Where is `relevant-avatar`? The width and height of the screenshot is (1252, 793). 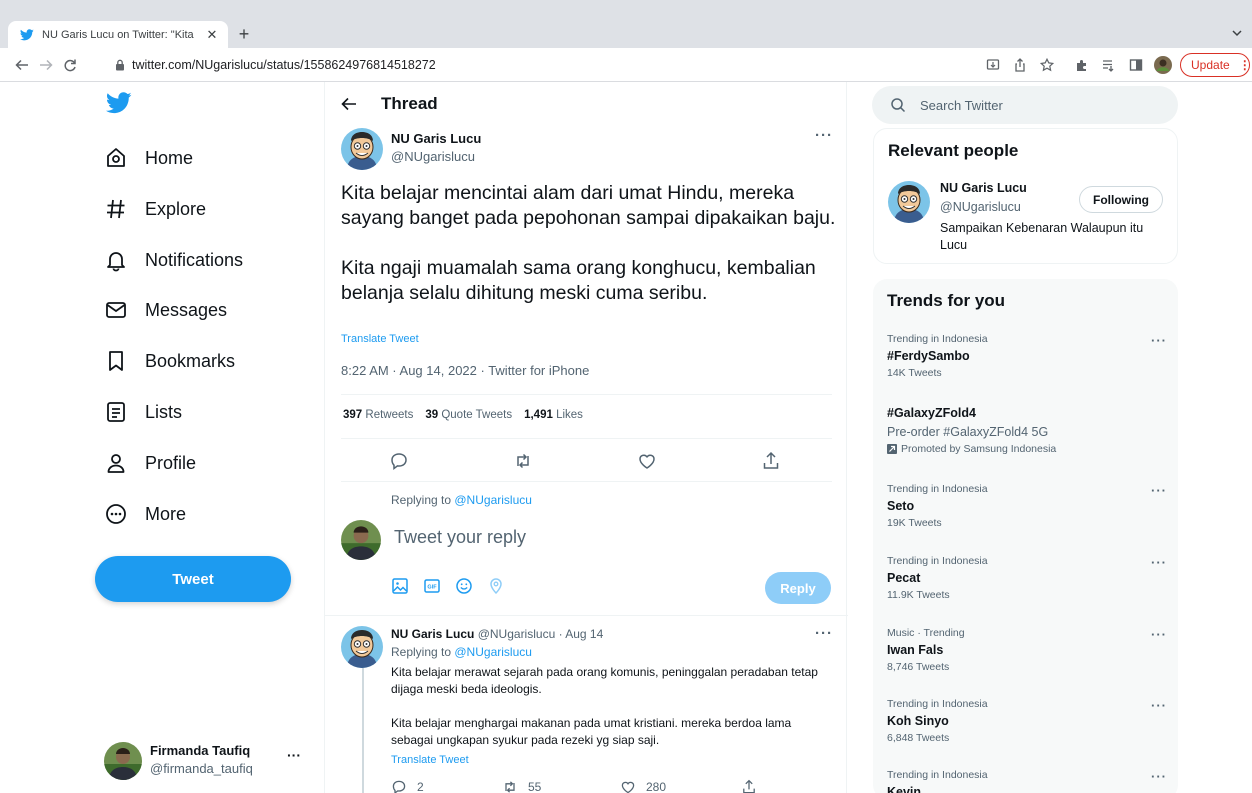 relevant-avatar is located at coordinates (909, 202).